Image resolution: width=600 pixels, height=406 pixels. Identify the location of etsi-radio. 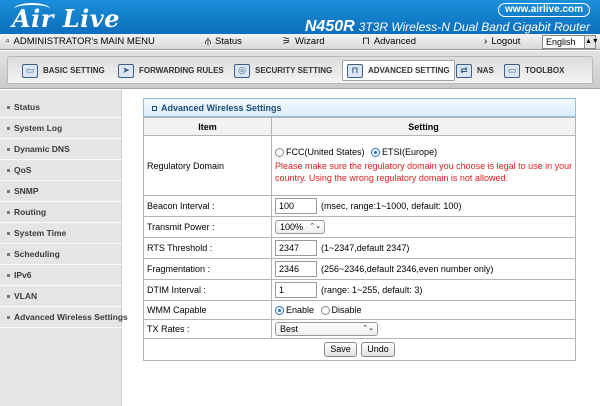
(376, 152).